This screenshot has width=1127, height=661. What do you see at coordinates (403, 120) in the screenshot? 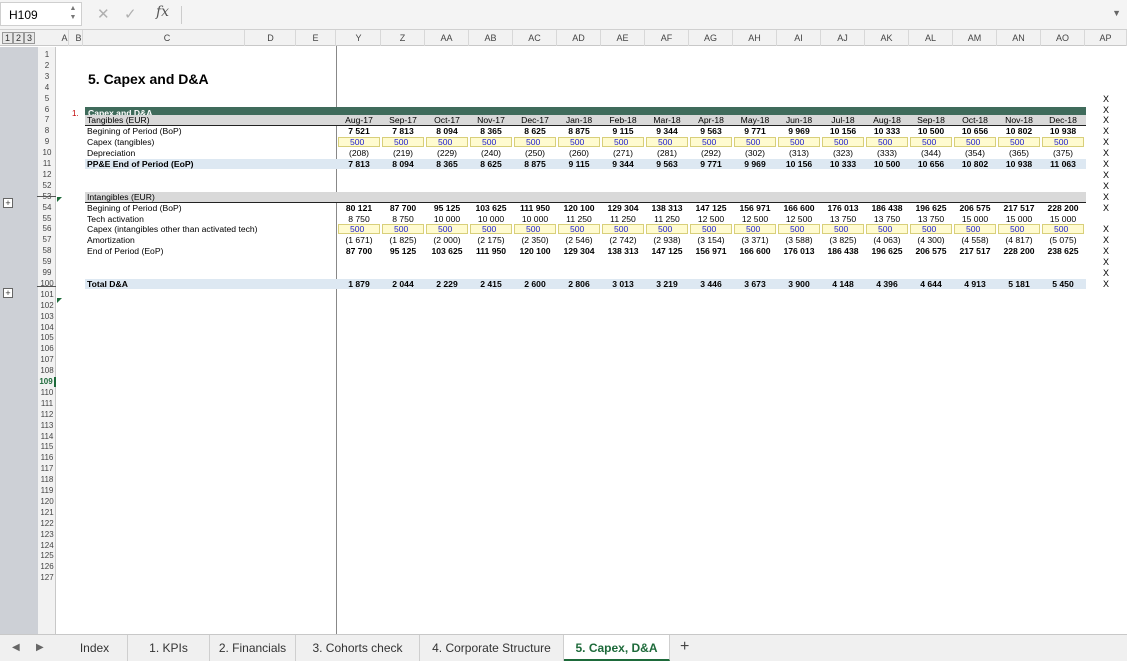
I see `month-header: Sep-17` at bounding box center [403, 120].